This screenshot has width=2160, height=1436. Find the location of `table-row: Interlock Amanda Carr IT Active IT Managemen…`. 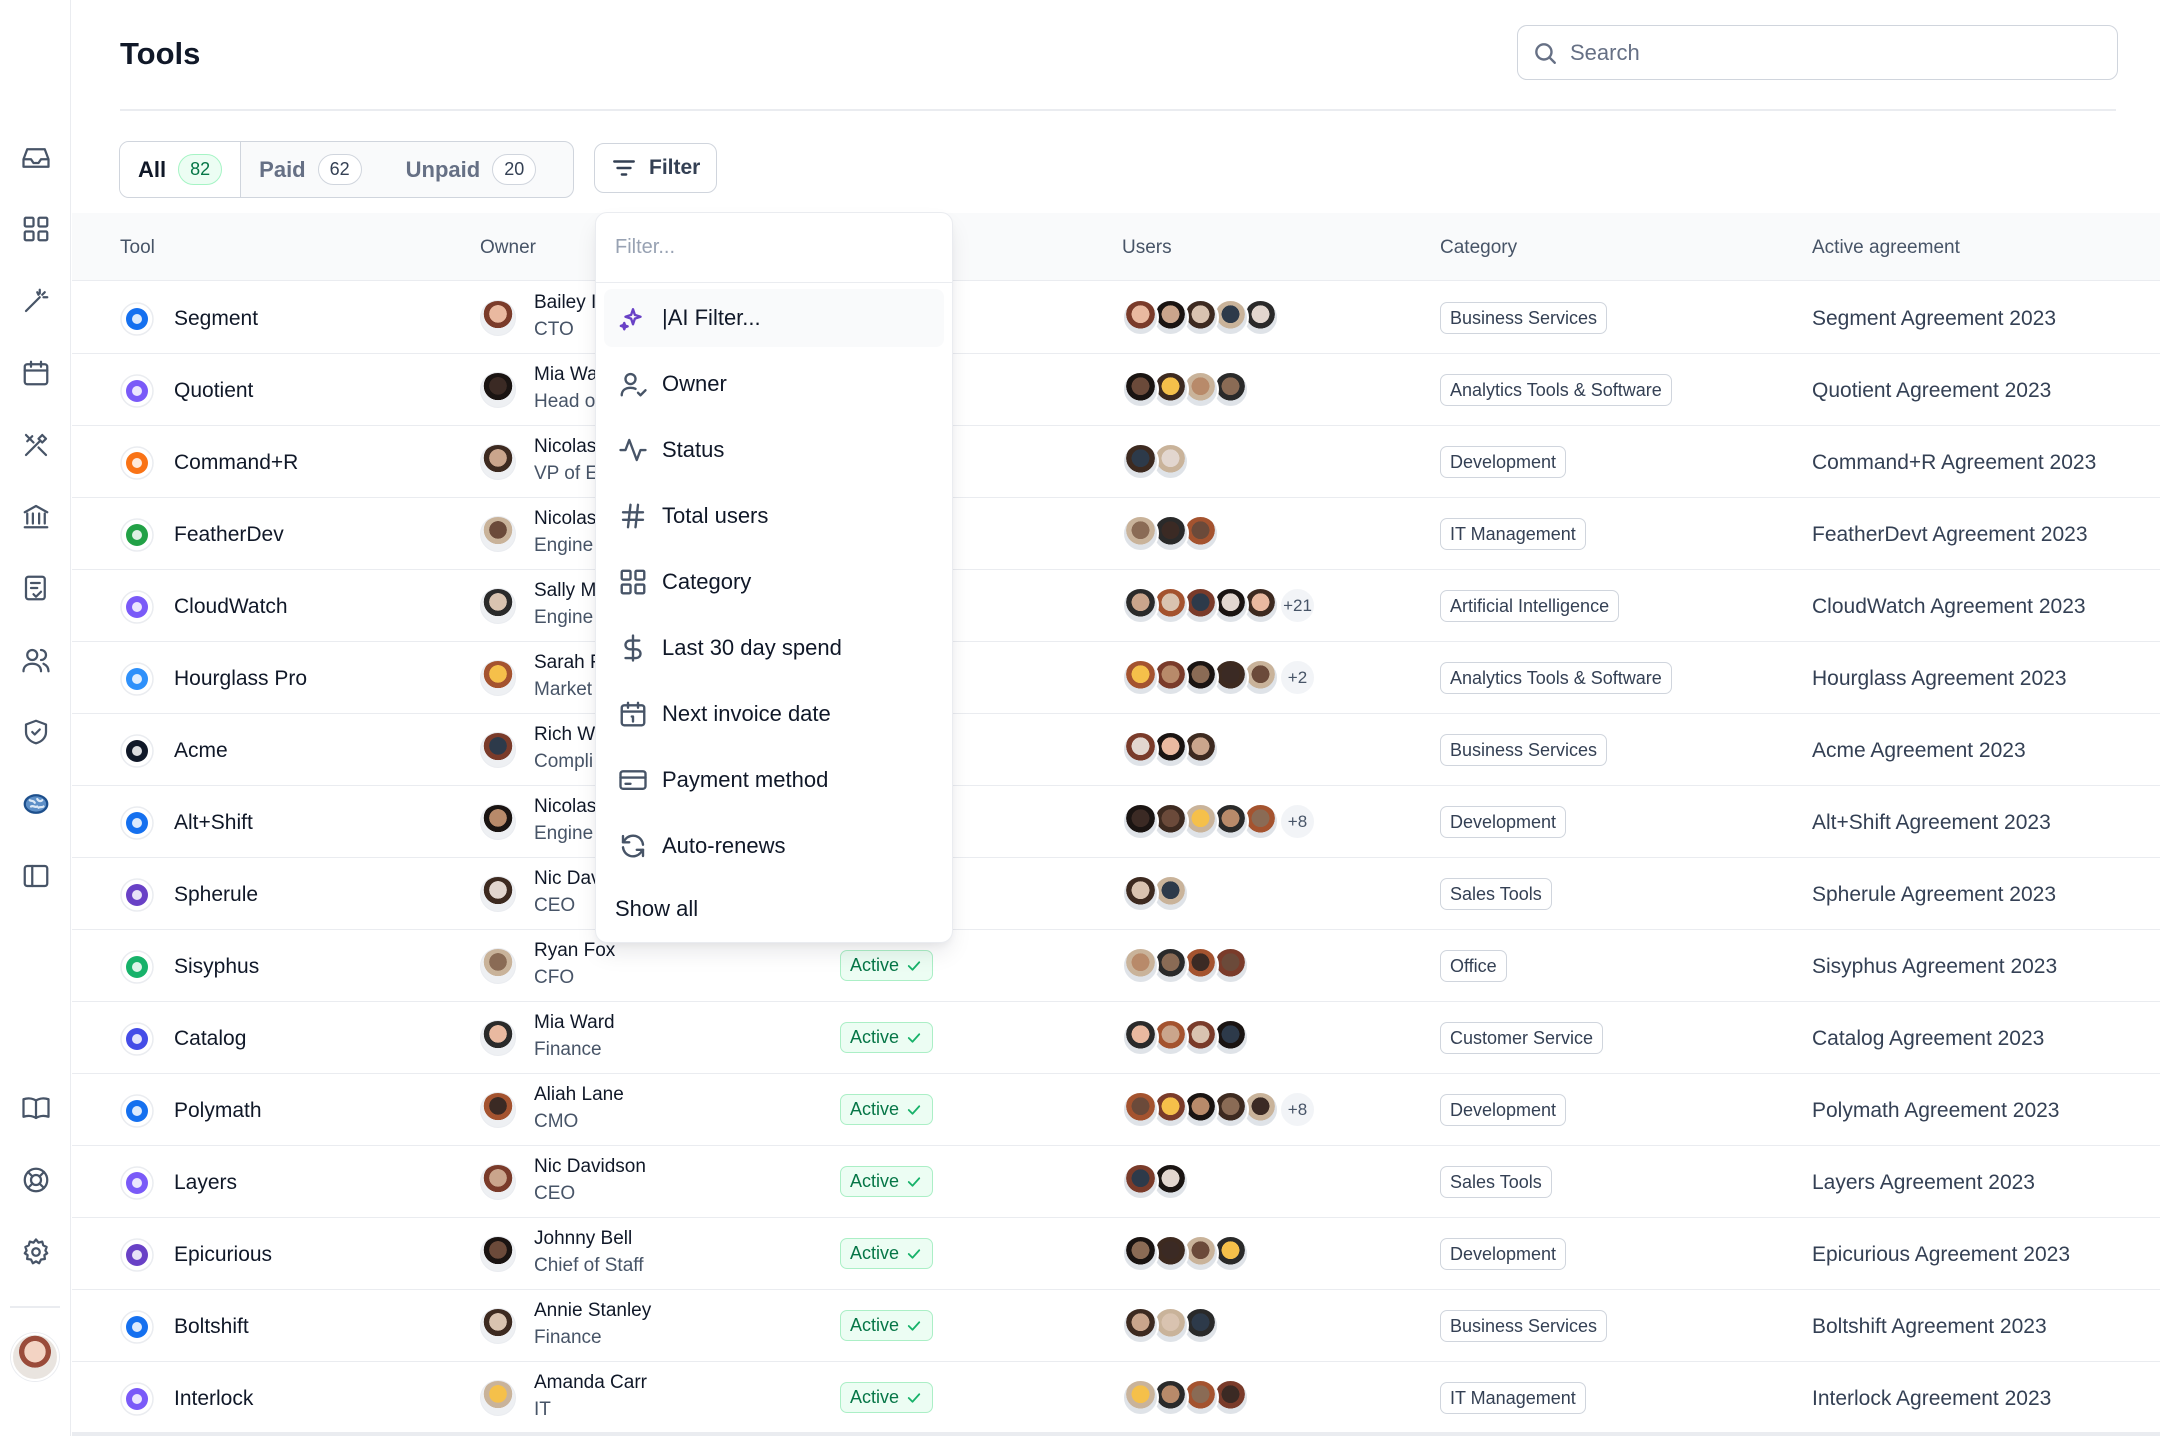

table-row: Interlock Amanda Carr IT Active IT Managemen… is located at coordinates (1116, 1398).